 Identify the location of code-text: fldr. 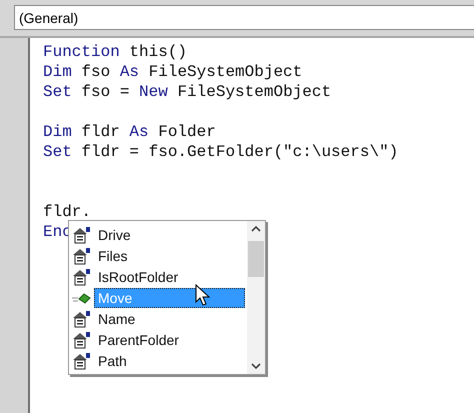
(100, 132).